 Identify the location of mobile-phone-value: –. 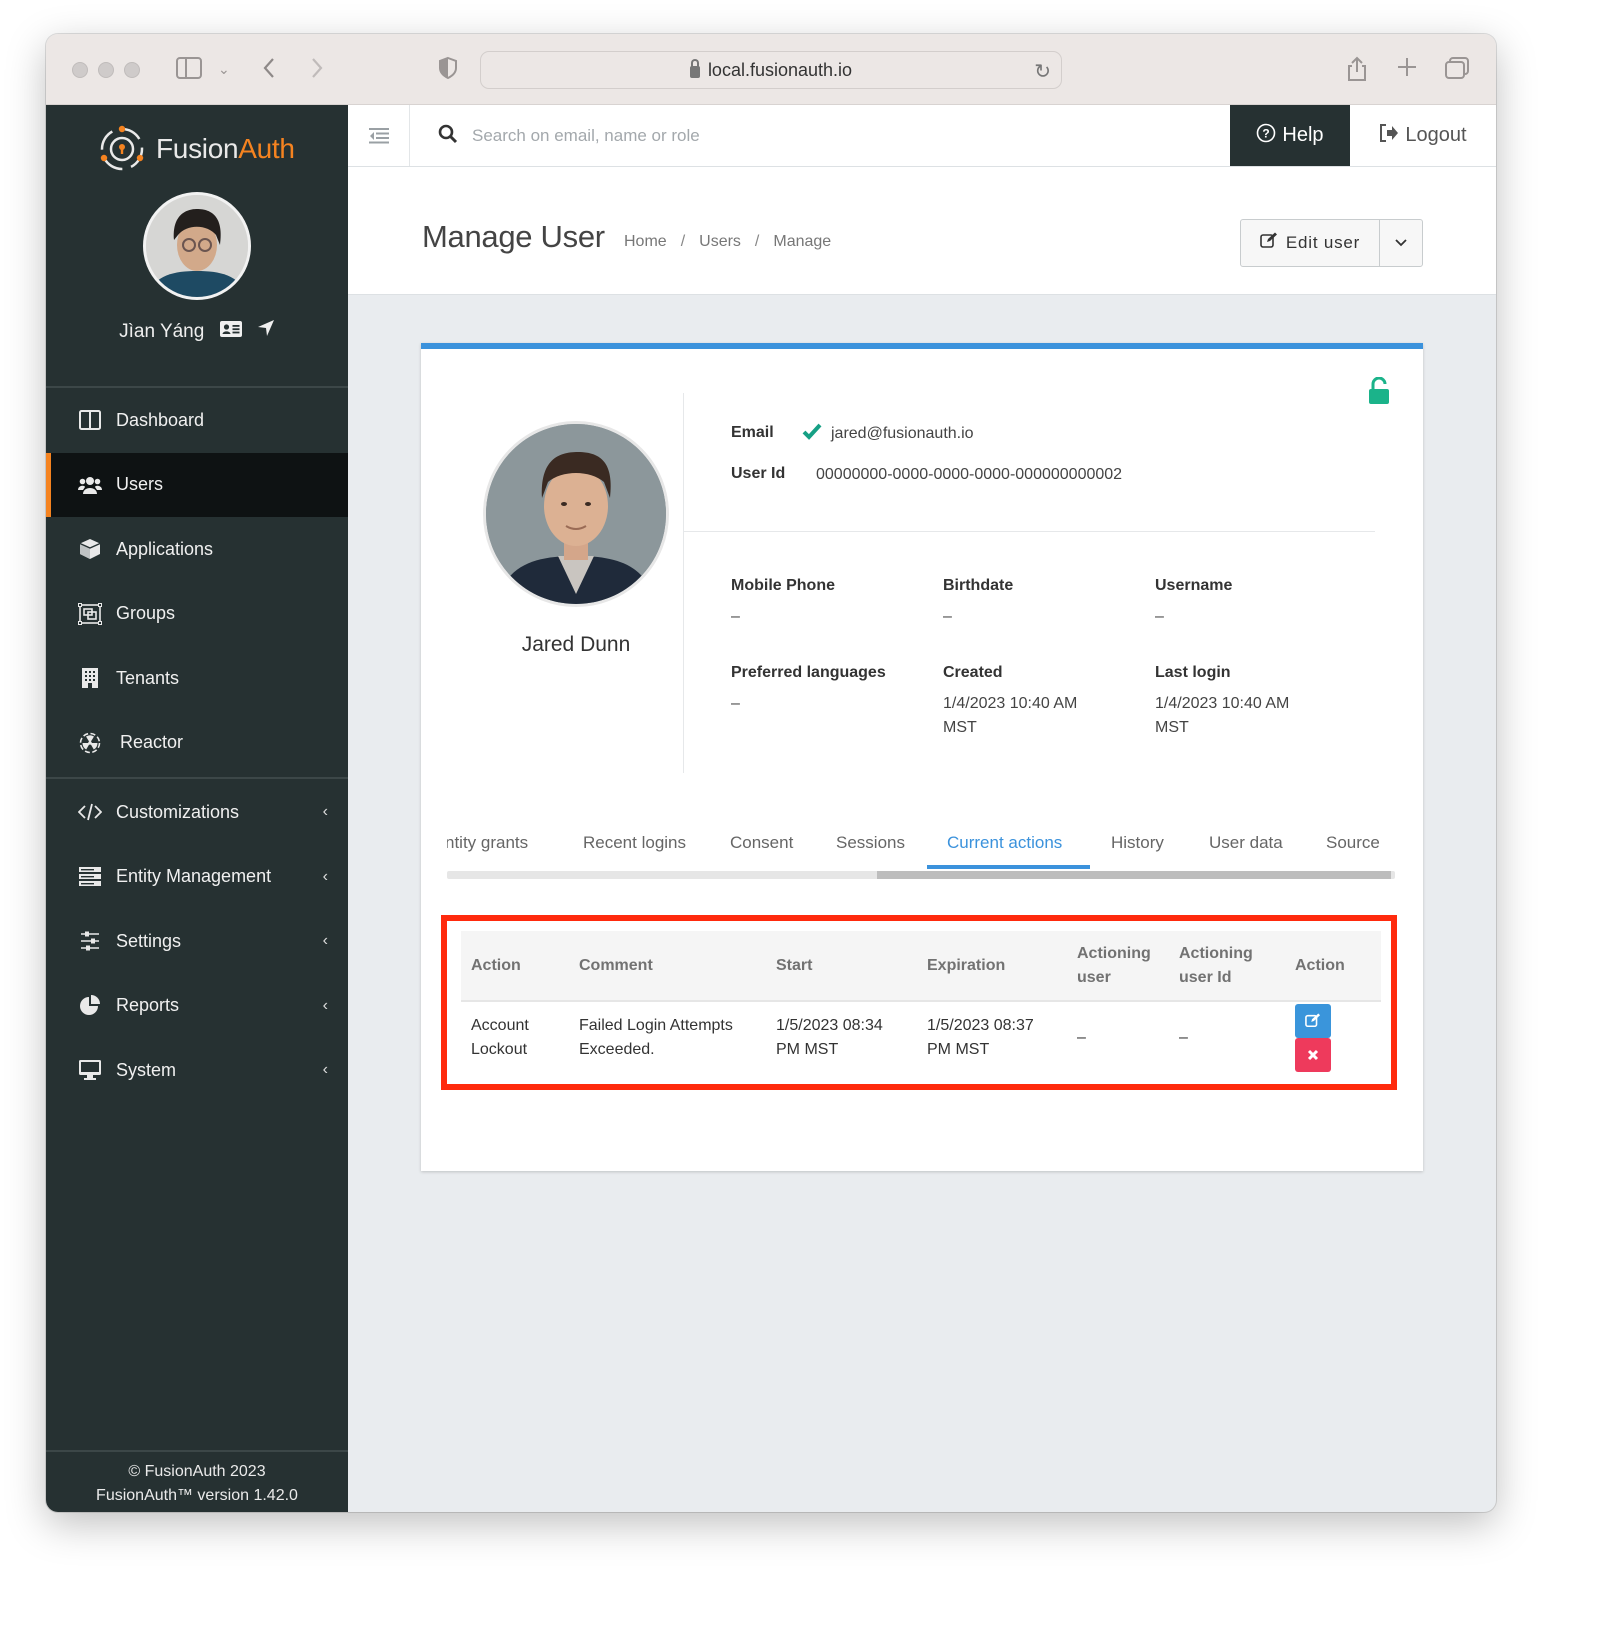
(735, 616).